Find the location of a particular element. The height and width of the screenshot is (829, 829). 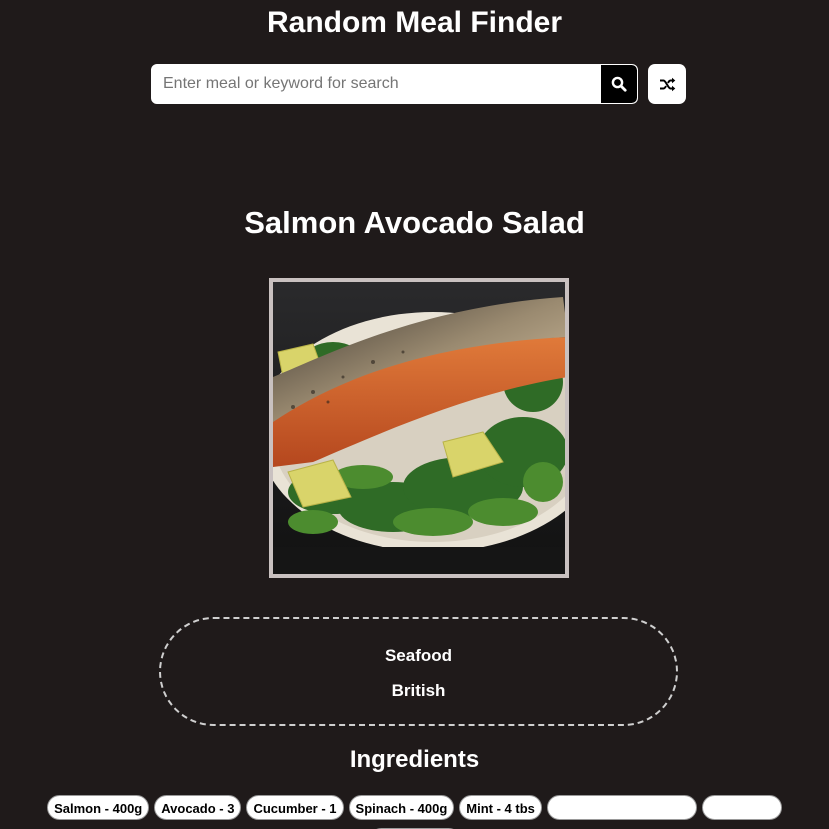

search-box is located at coordinates (394, 84).